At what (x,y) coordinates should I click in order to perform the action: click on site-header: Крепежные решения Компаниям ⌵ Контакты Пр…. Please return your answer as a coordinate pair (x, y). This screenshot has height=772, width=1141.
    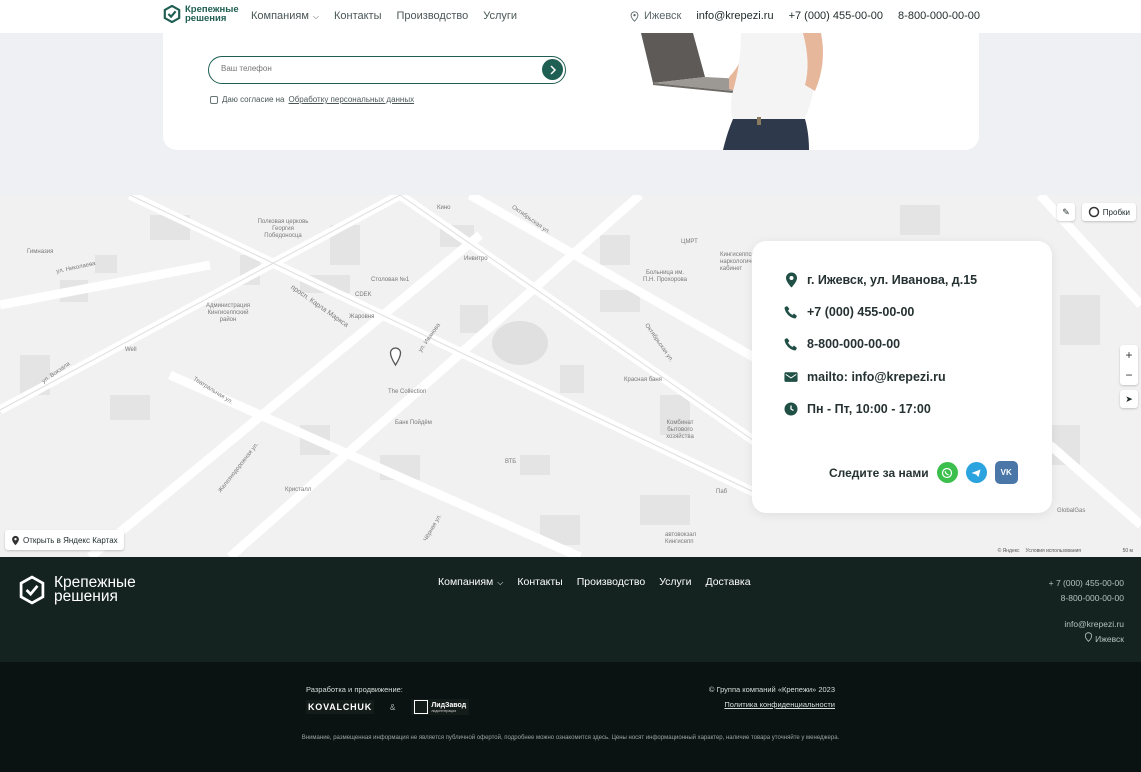
    Looking at the image, I should click on (570, 16).